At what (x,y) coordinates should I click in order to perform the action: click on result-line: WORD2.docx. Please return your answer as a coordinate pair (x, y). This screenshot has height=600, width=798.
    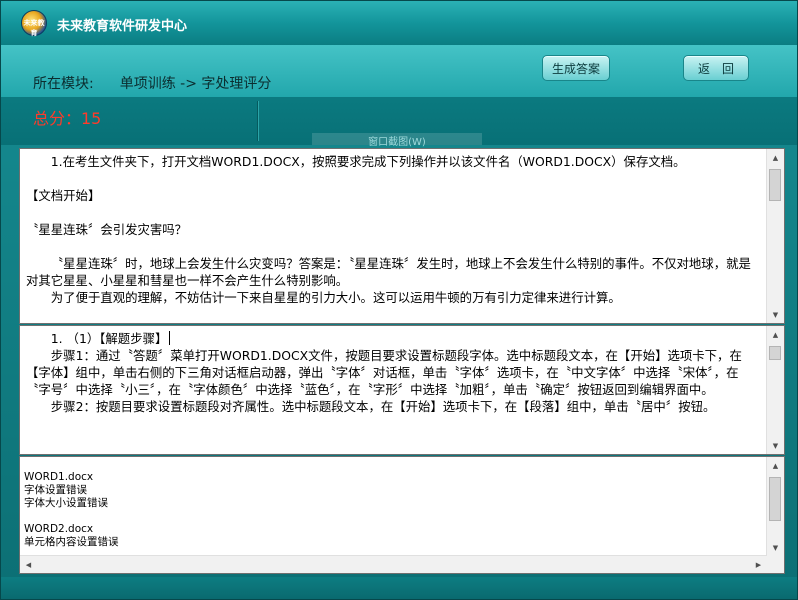
    Looking at the image, I should click on (59, 529).